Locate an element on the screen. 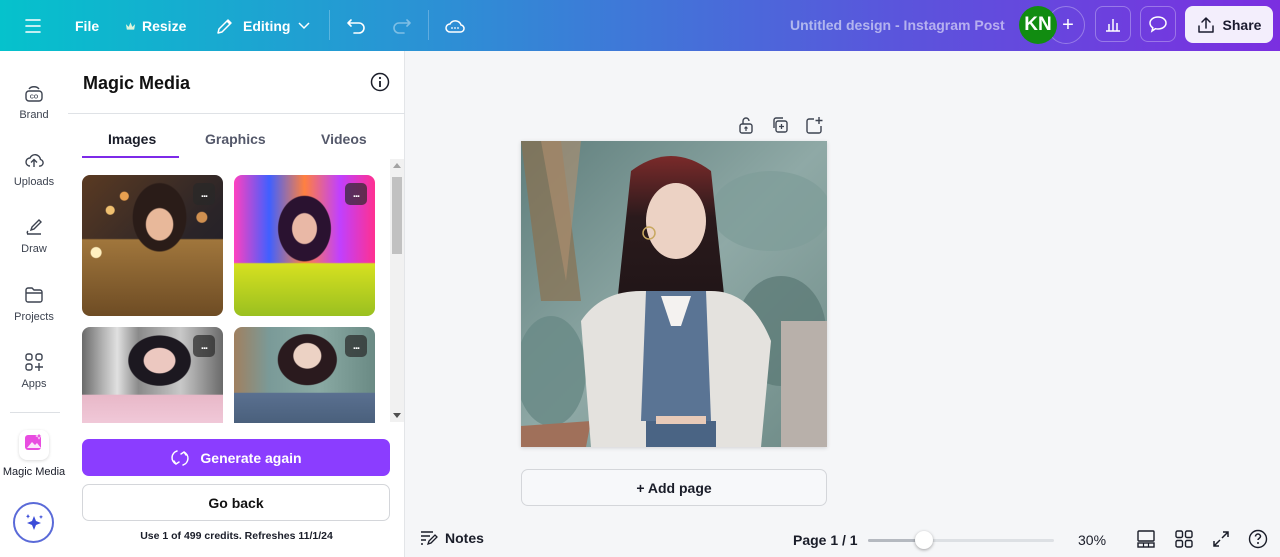  rail-item-apps: Apps is located at coordinates (34, 371).